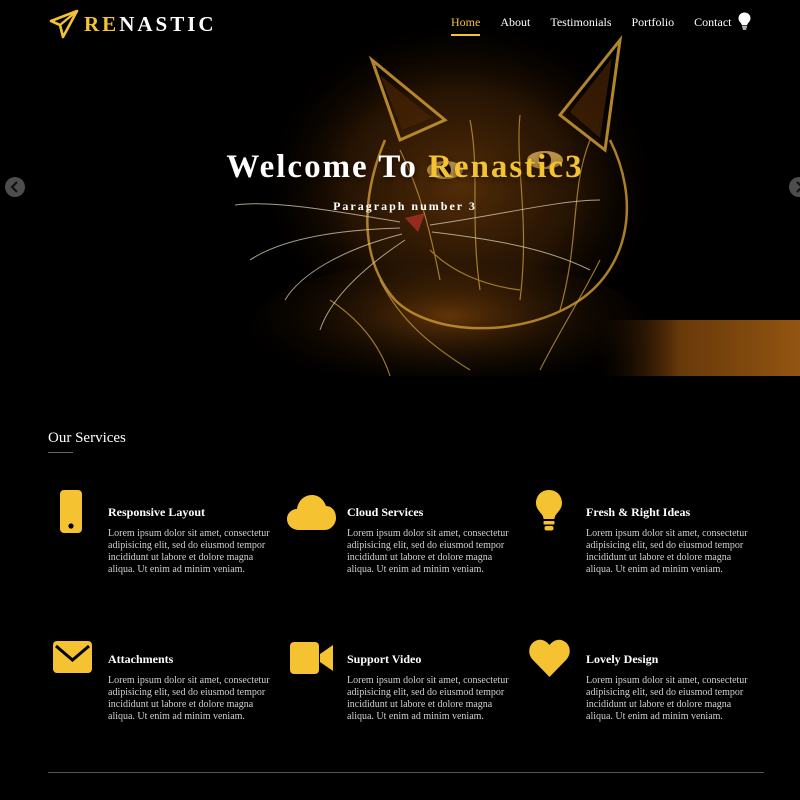 The height and width of the screenshot is (800, 800). What do you see at coordinates (311, 512) in the screenshot?
I see `cloud-icon` at bounding box center [311, 512].